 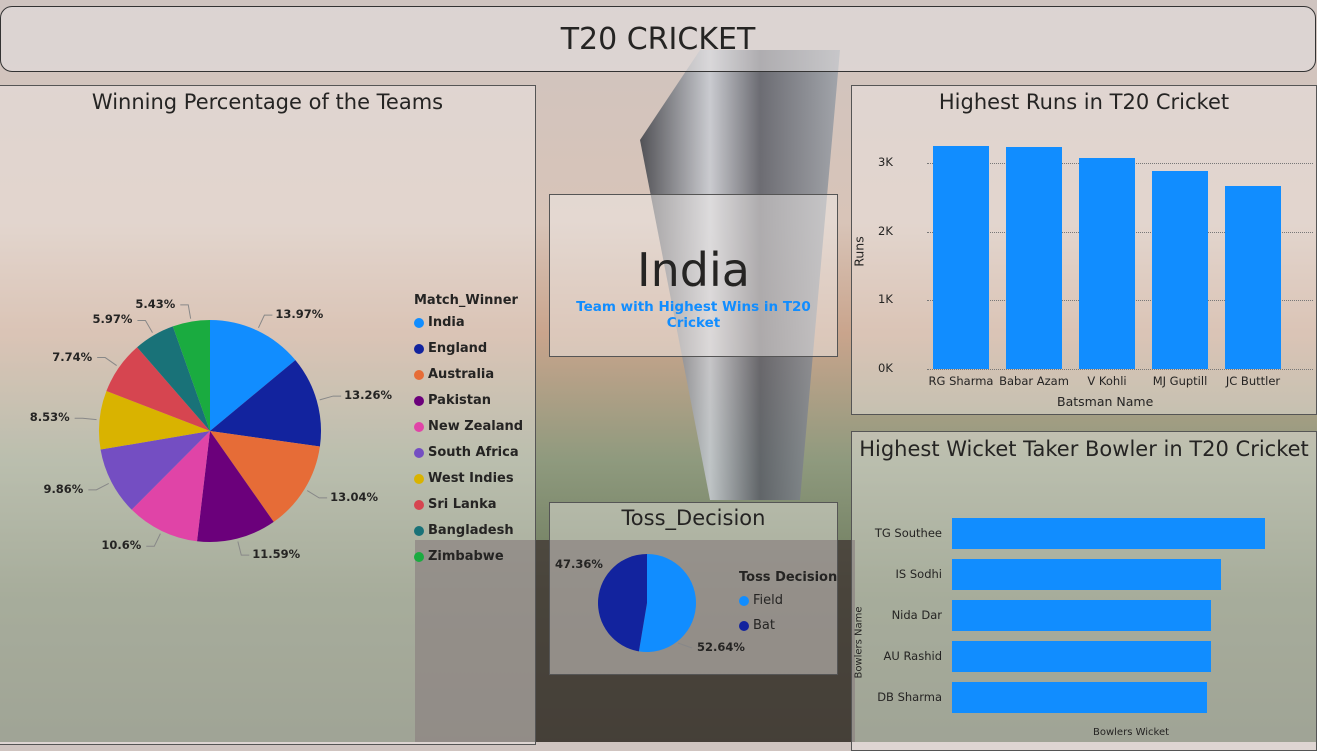 I want to click on legend-item-bat: Bat, so click(x=757, y=625).